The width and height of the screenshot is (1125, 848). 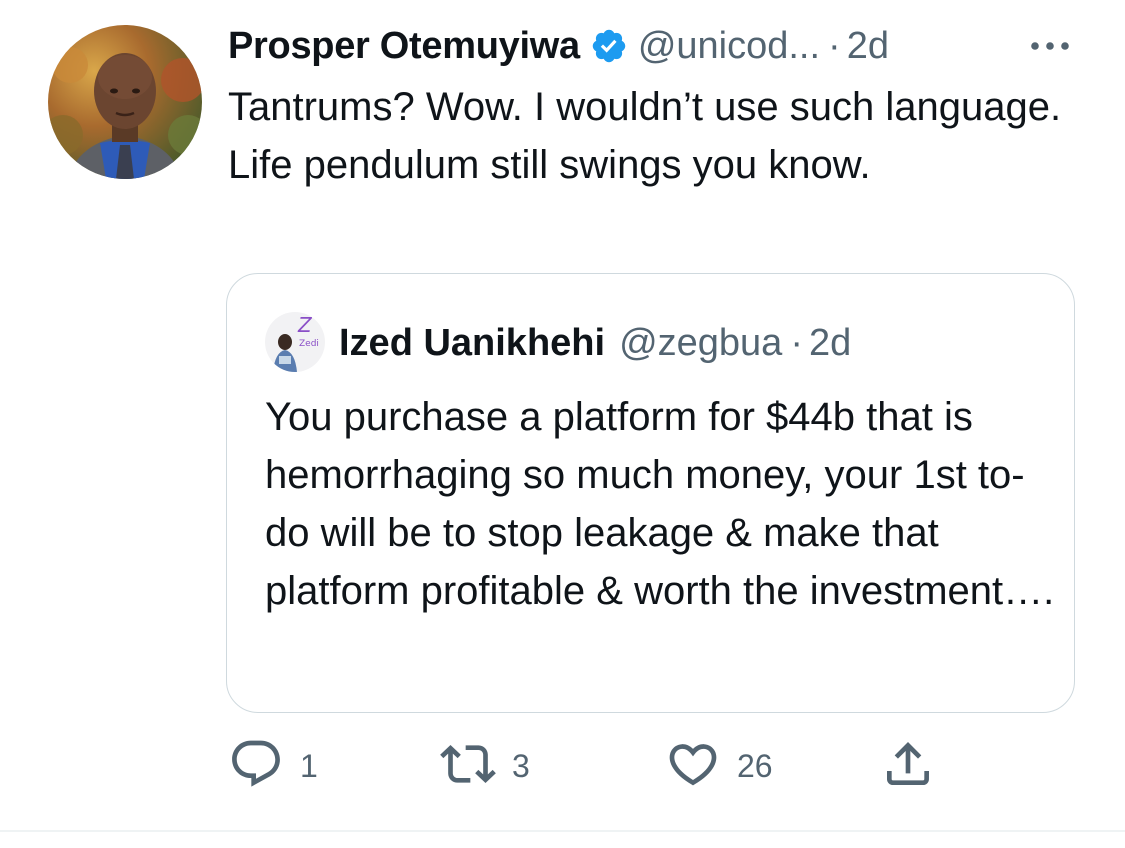 I want to click on share-icon, so click(x=908, y=766).